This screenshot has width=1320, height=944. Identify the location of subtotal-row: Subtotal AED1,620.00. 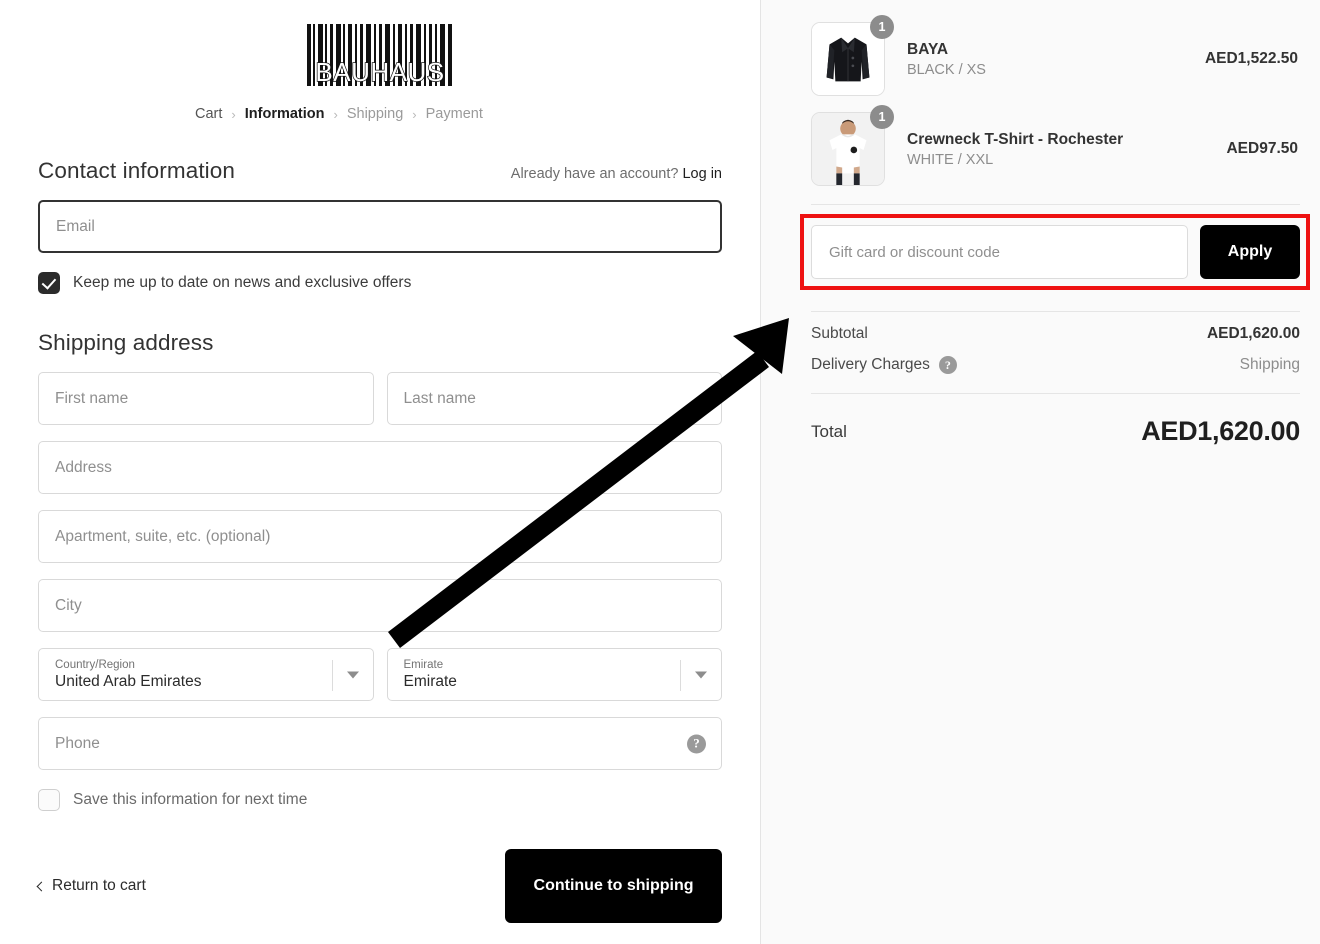
(1055, 334).